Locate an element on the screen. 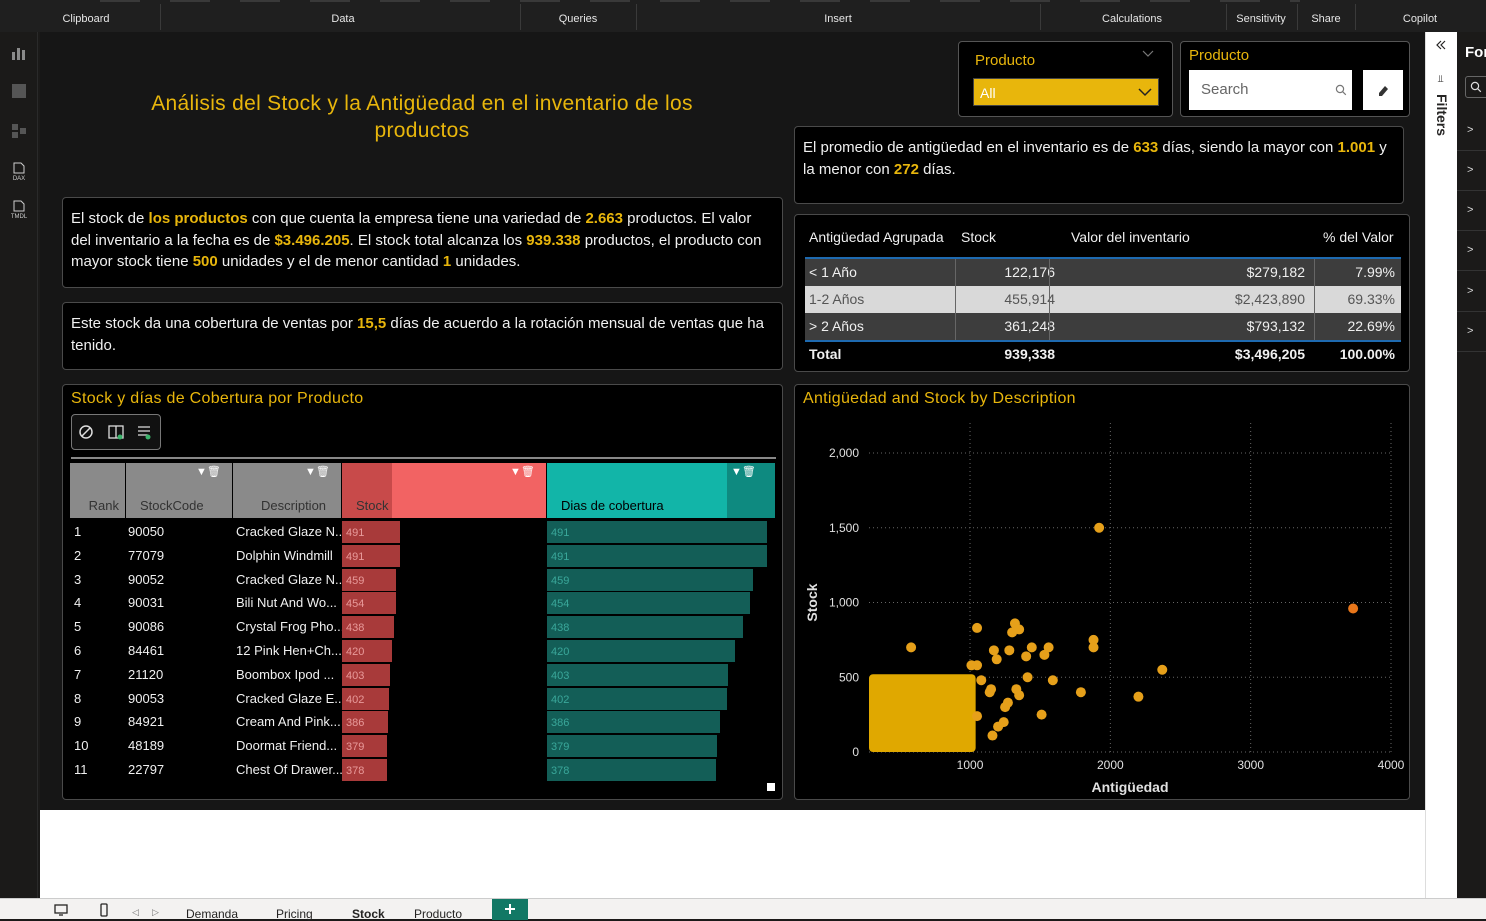  stockcode-cell: 90053 is located at coordinates (146, 698).